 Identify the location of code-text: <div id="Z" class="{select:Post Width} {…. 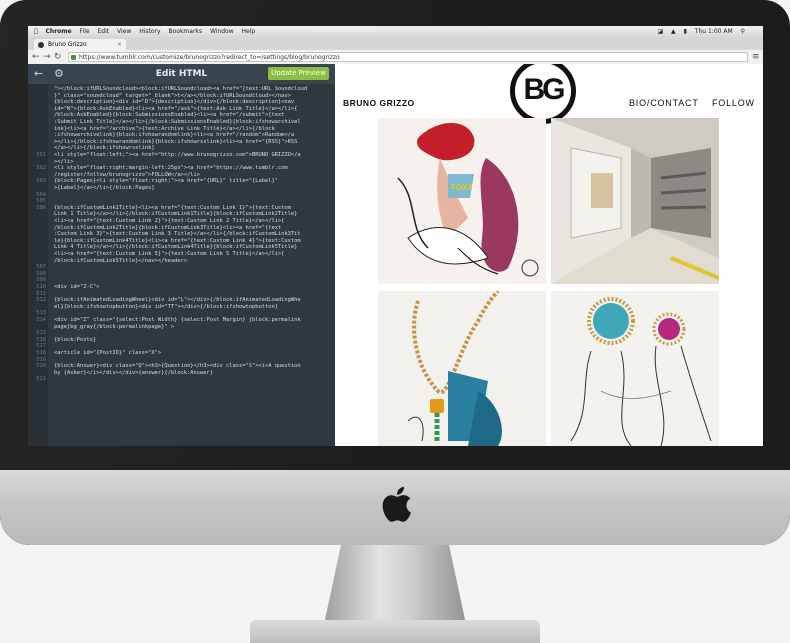
(177, 320).